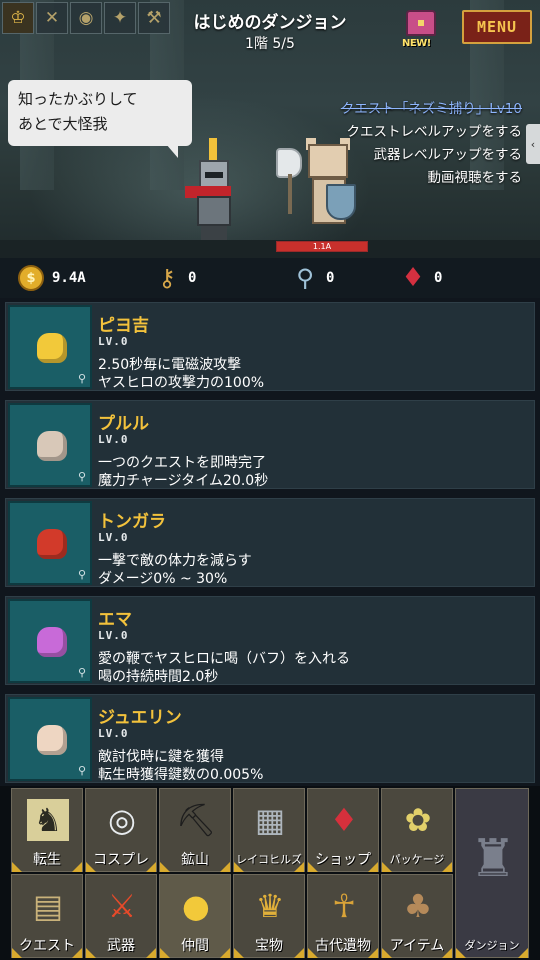 The width and height of the screenshot is (540, 960). Describe the element at coordinates (123, 424) in the screenshot. I see `companion-name: プルル` at that location.